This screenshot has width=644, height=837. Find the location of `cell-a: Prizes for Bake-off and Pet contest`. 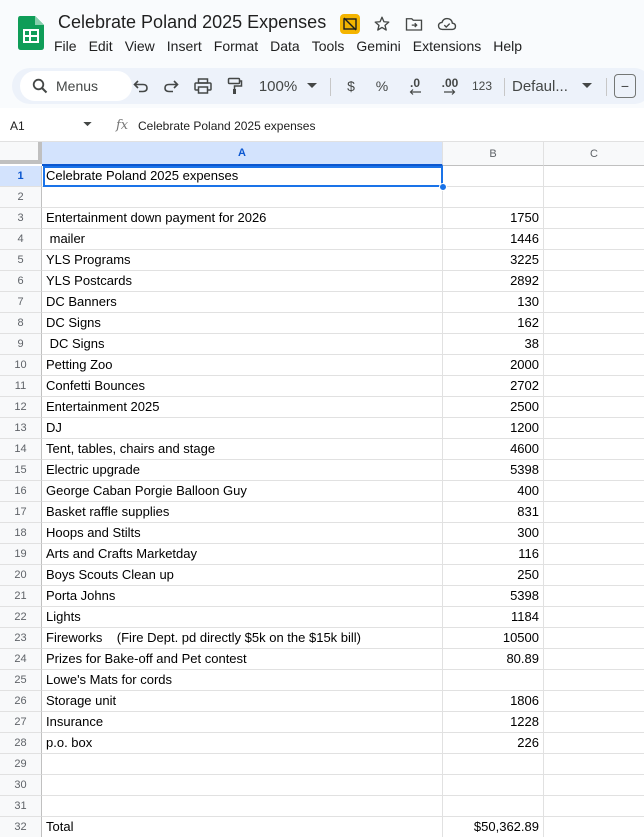

cell-a: Prizes for Bake-off and Pet contest is located at coordinates (242, 659).